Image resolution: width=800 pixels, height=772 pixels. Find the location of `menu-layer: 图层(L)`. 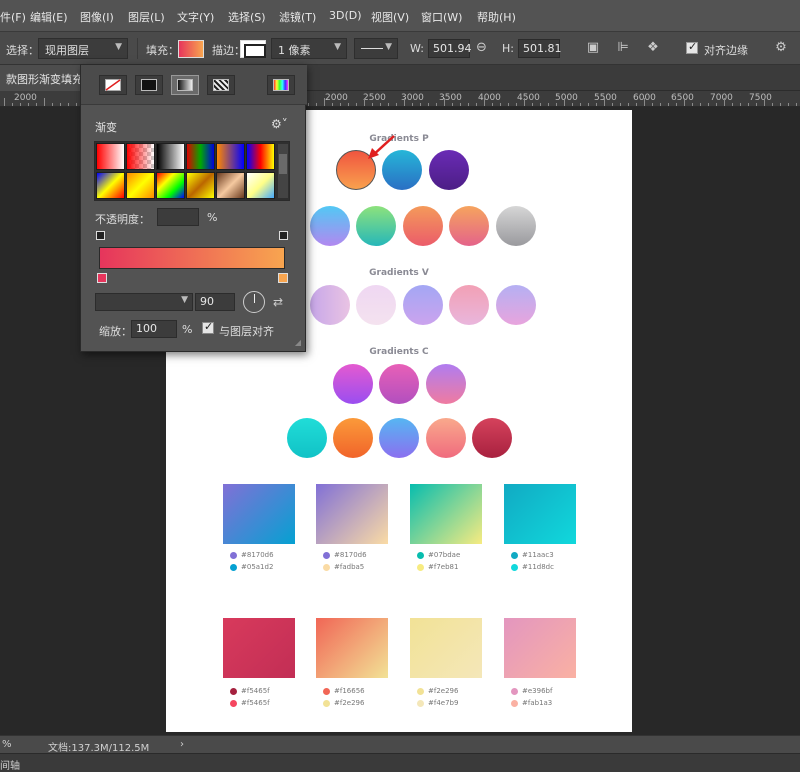

menu-layer: 图层(L) is located at coordinates (146, 17).